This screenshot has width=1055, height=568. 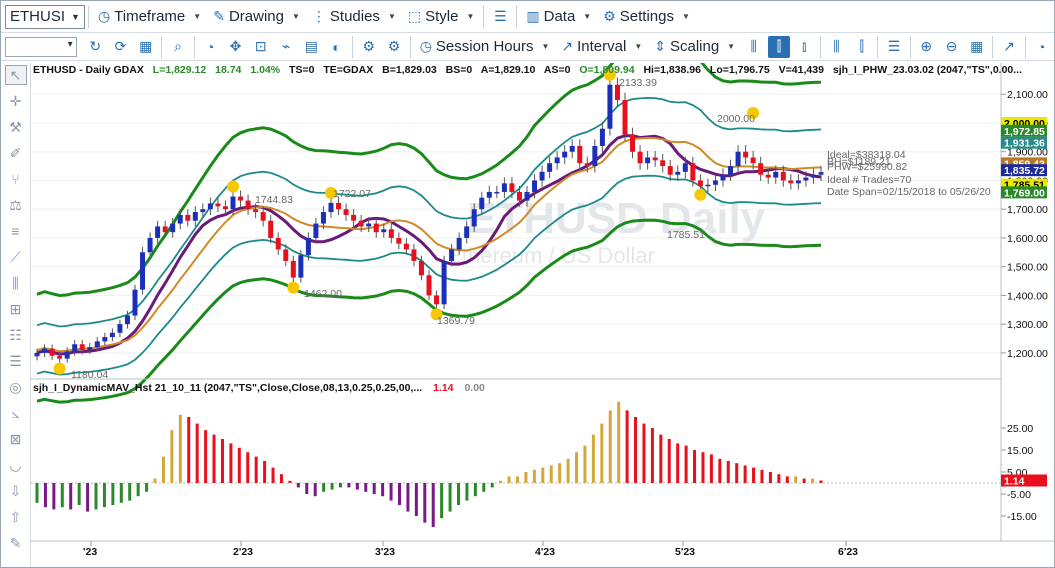 I want to click on menu-data: ▥ Data ▼, so click(x=558, y=17).